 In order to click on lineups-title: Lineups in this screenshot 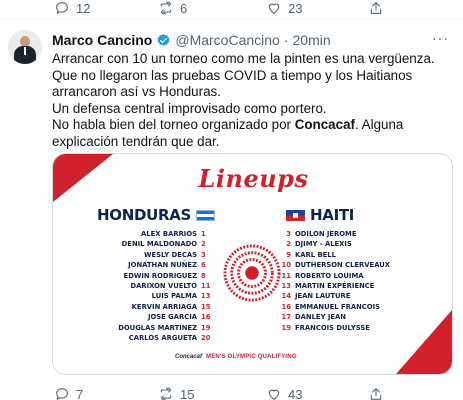, I will do `click(253, 178)`.